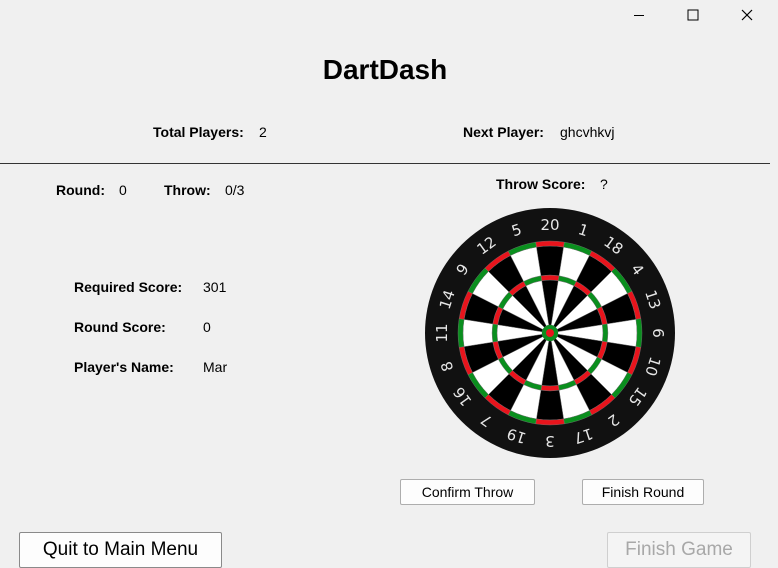 The width and height of the screenshot is (778, 568). Describe the element at coordinates (187, 190) in the screenshot. I see `throw-label: Throw:` at that location.